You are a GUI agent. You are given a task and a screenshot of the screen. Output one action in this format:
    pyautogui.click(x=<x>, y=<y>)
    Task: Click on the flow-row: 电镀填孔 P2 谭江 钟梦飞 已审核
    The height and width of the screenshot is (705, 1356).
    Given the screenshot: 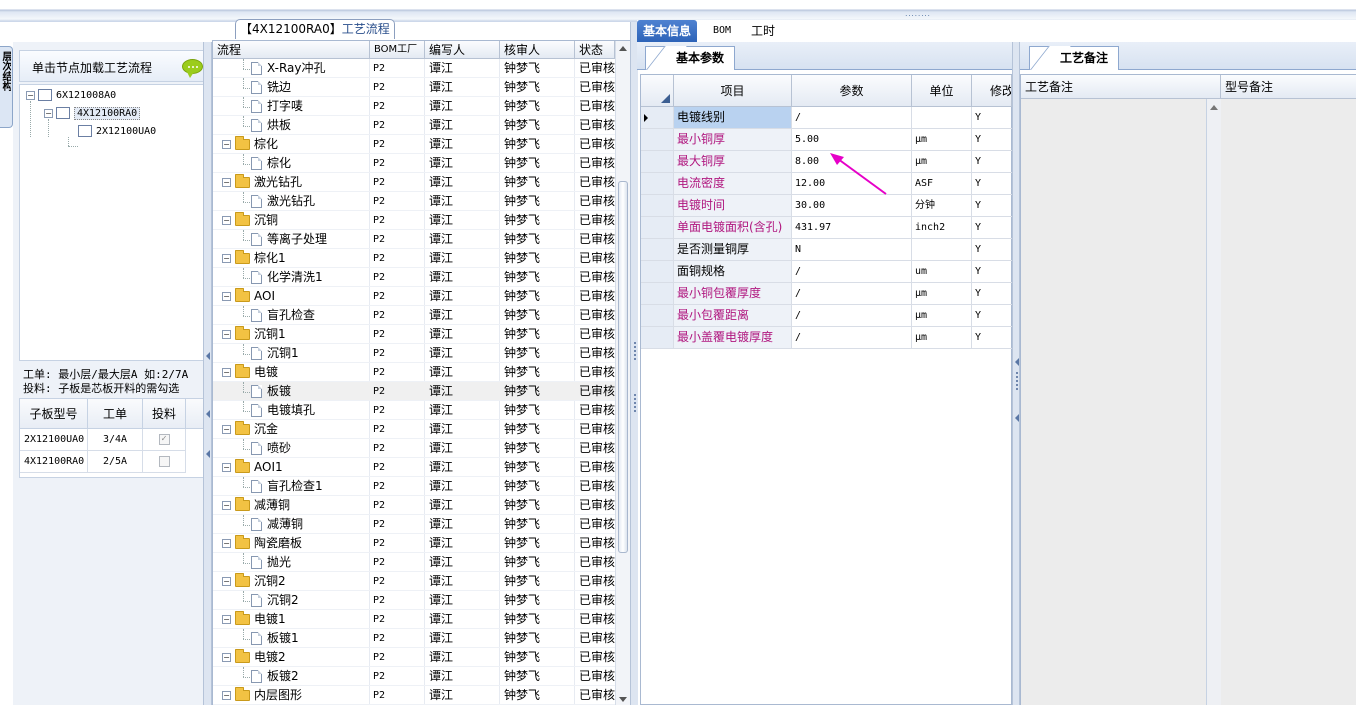 What is the action you would take?
    pyautogui.click(x=414, y=410)
    